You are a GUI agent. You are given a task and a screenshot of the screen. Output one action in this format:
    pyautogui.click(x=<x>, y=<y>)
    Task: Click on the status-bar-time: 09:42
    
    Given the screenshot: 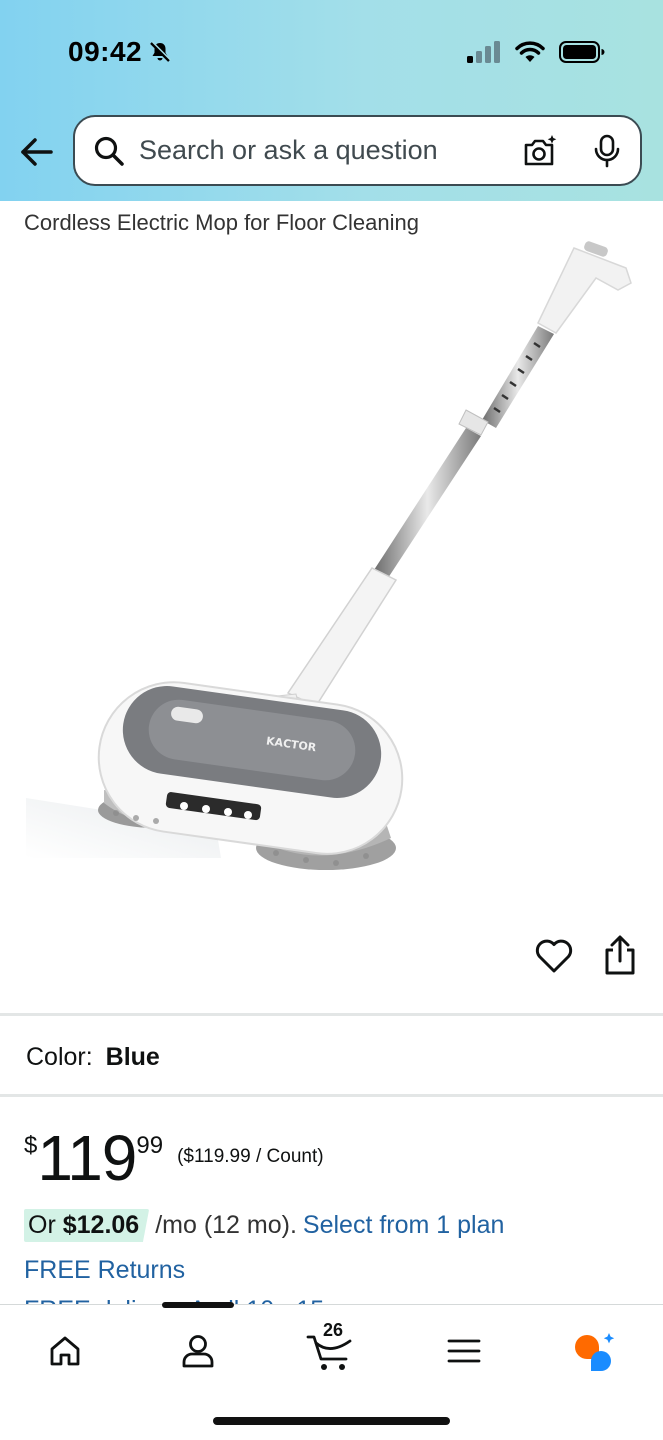 What is the action you would take?
    pyautogui.click(x=120, y=52)
    